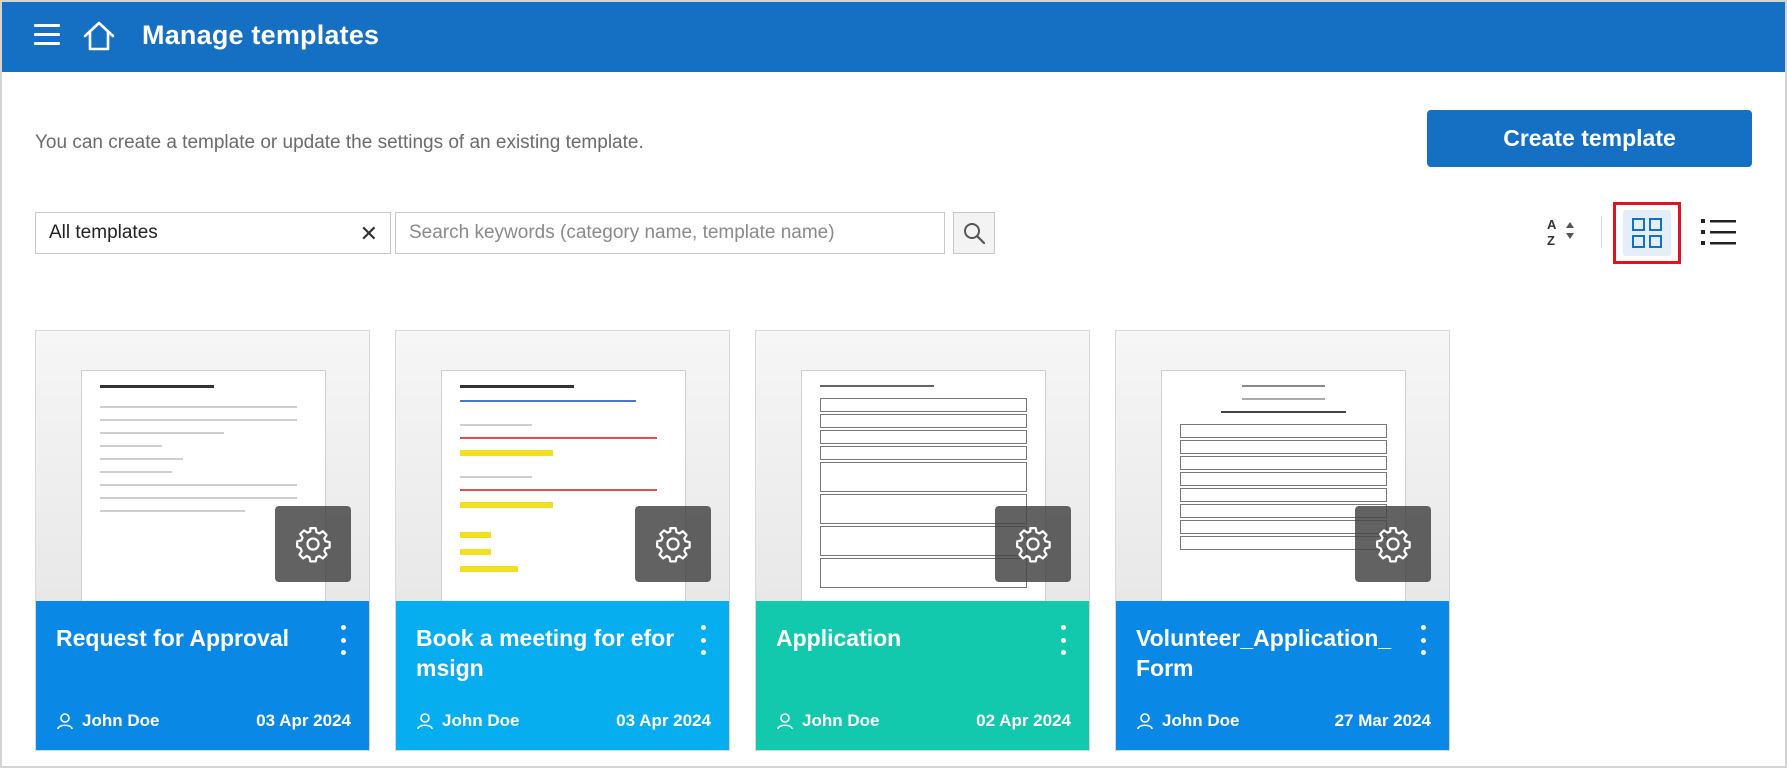 This screenshot has height=768, width=1787. I want to click on card-footer: Application John Doe 02 Apr 2024, so click(922, 675).